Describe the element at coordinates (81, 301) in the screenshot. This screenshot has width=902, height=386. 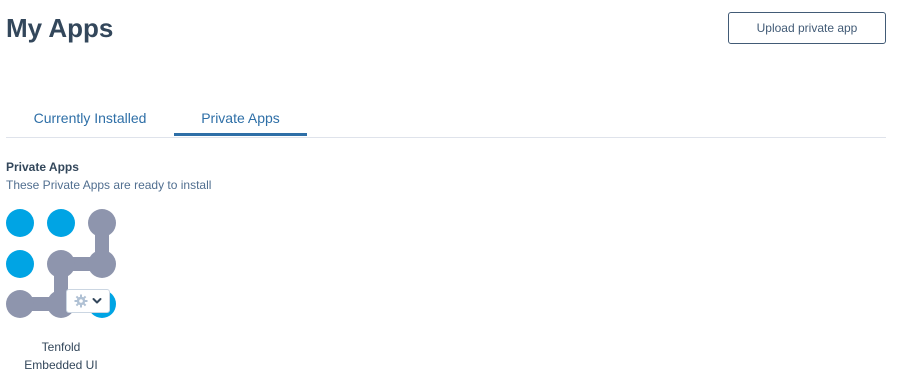
I see `gear-icon` at that location.